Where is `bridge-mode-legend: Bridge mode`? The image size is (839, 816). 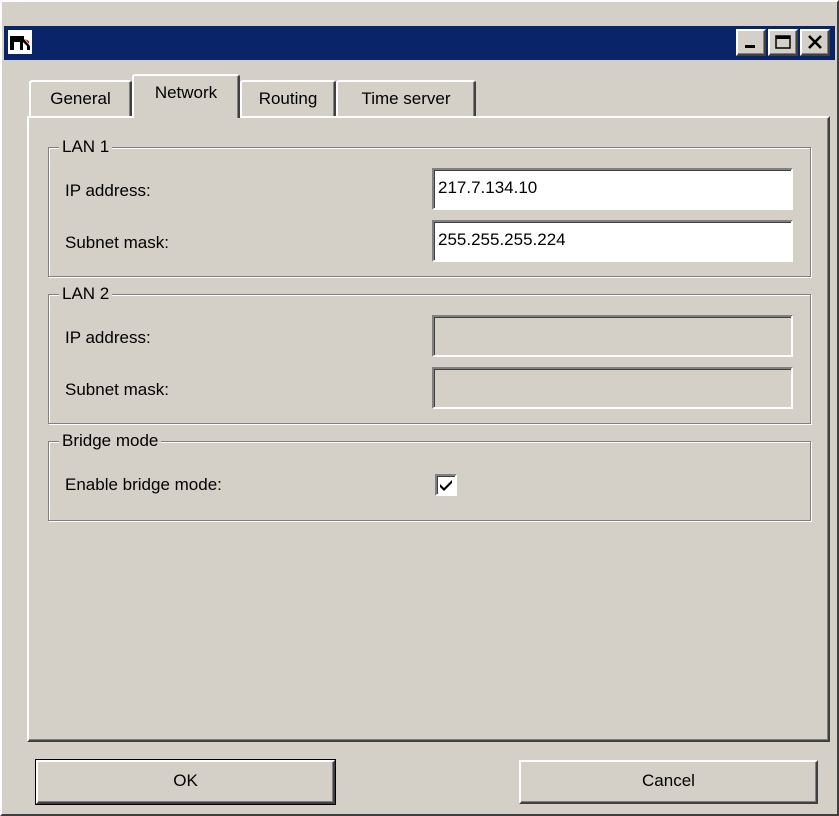 bridge-mode-legend: Bridge mode is located at coordinates (110, 441).